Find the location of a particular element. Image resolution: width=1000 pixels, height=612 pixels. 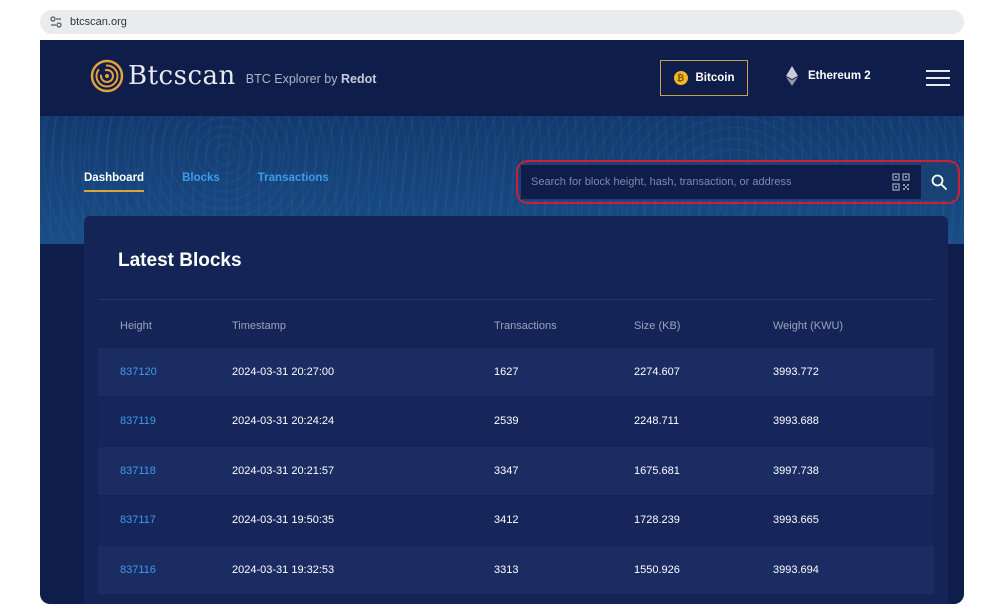

block-timestamp: 2024-03-31 20:24:24 is located at coordinates (283, 421).